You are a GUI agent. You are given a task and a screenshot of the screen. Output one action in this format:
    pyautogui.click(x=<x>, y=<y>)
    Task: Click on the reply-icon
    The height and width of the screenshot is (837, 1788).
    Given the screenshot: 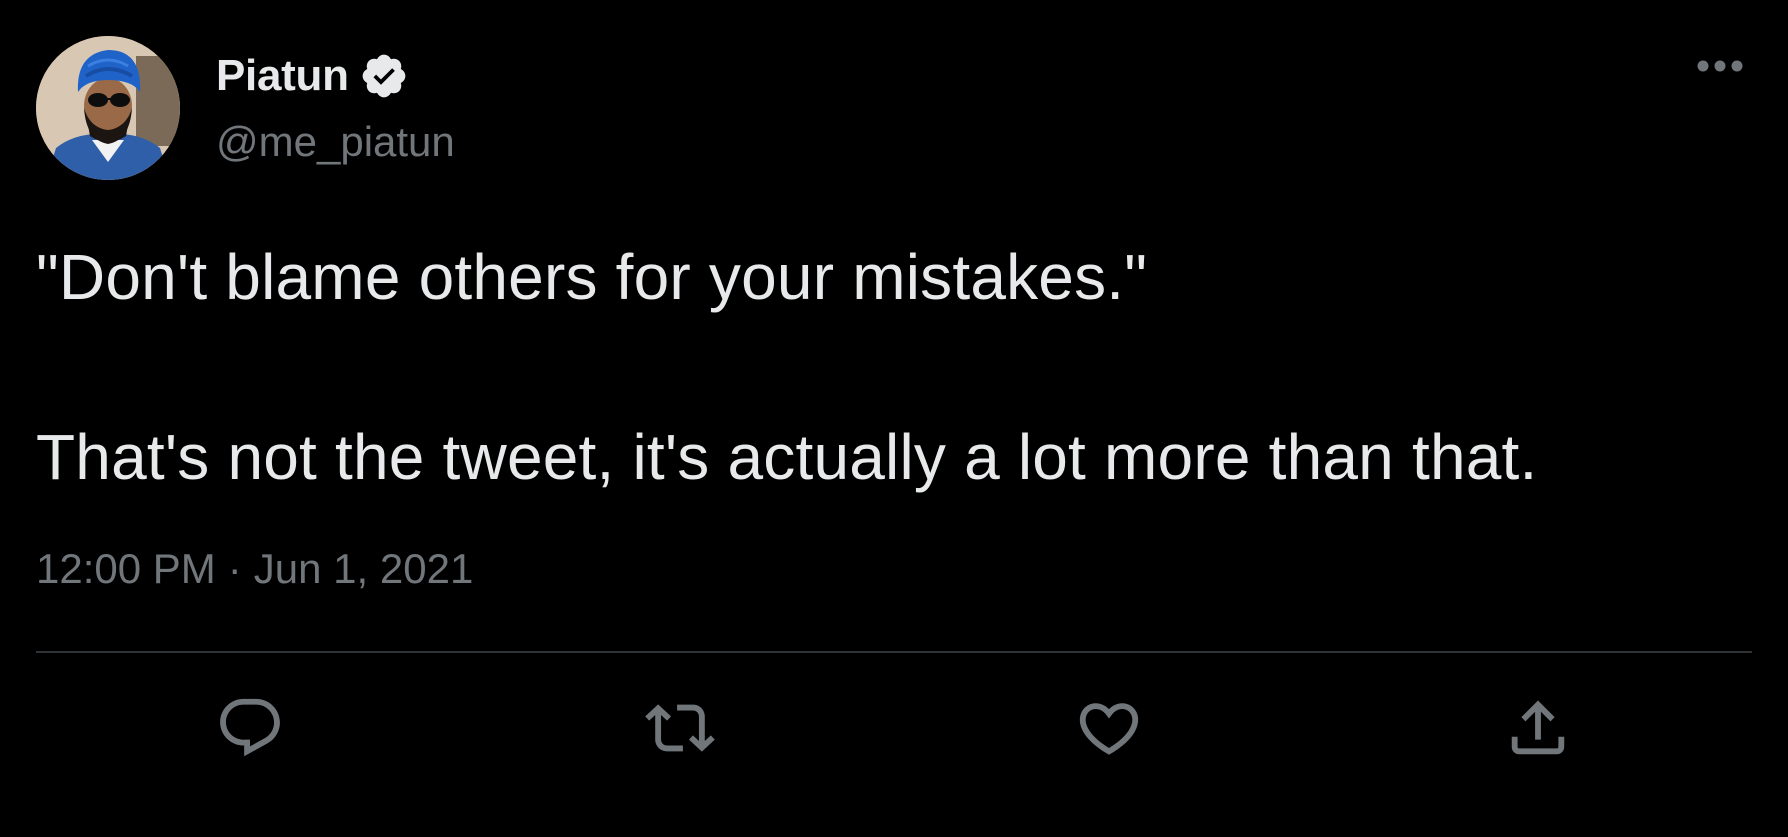 What is the action you would take?
    pyautogui.click(x=250, y=727)
    